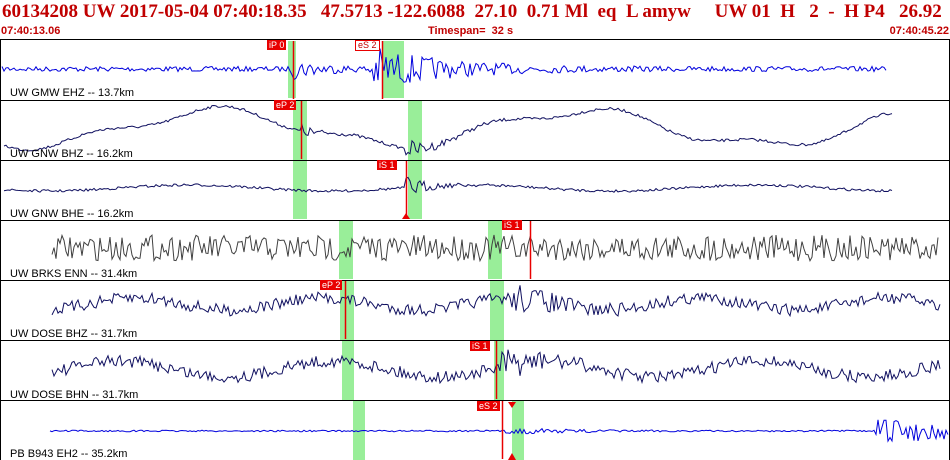 This screenshot has width=950, height=460. Describe the element at coordinates (74, 395) in the screenshot. I see `trace-label-dose-bhn: UW DOSE BHN -- 31.7km` at that location.